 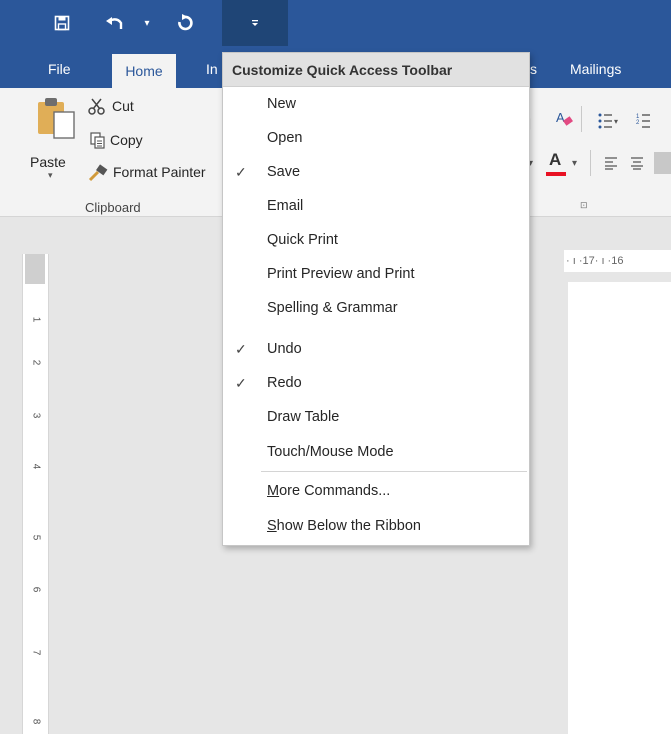 What do you see at coordinates (284, 383) in the screenshot?
I see `menu-item-label: Redo` at bounding box center [284, 383].